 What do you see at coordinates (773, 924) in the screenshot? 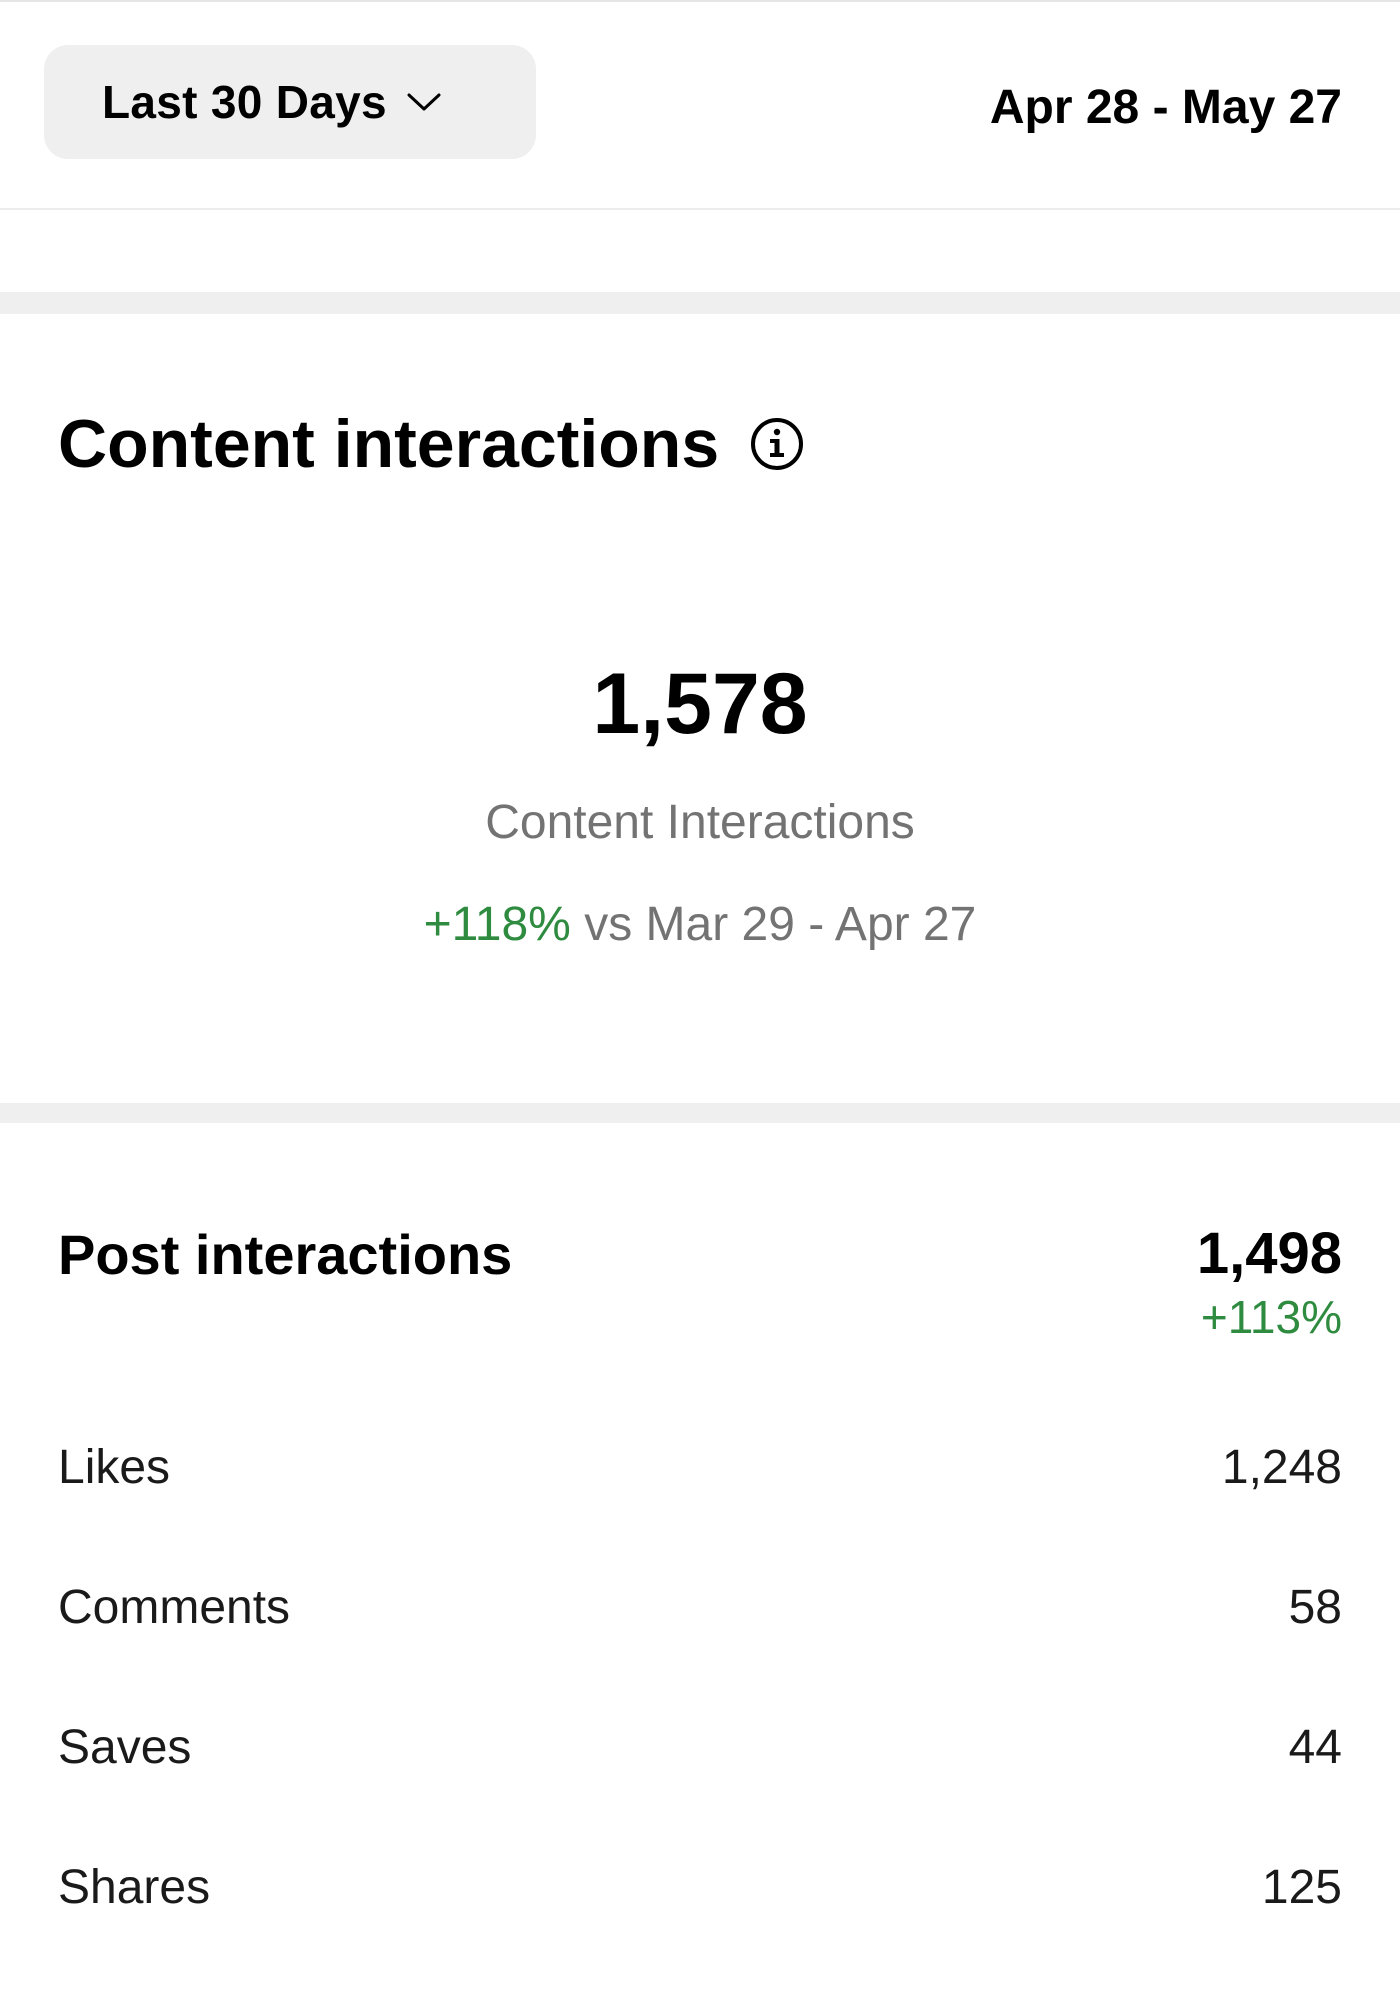
I see `comparison-period: vs Mar 29 - Apr 27` at bounding box center [773, 924].